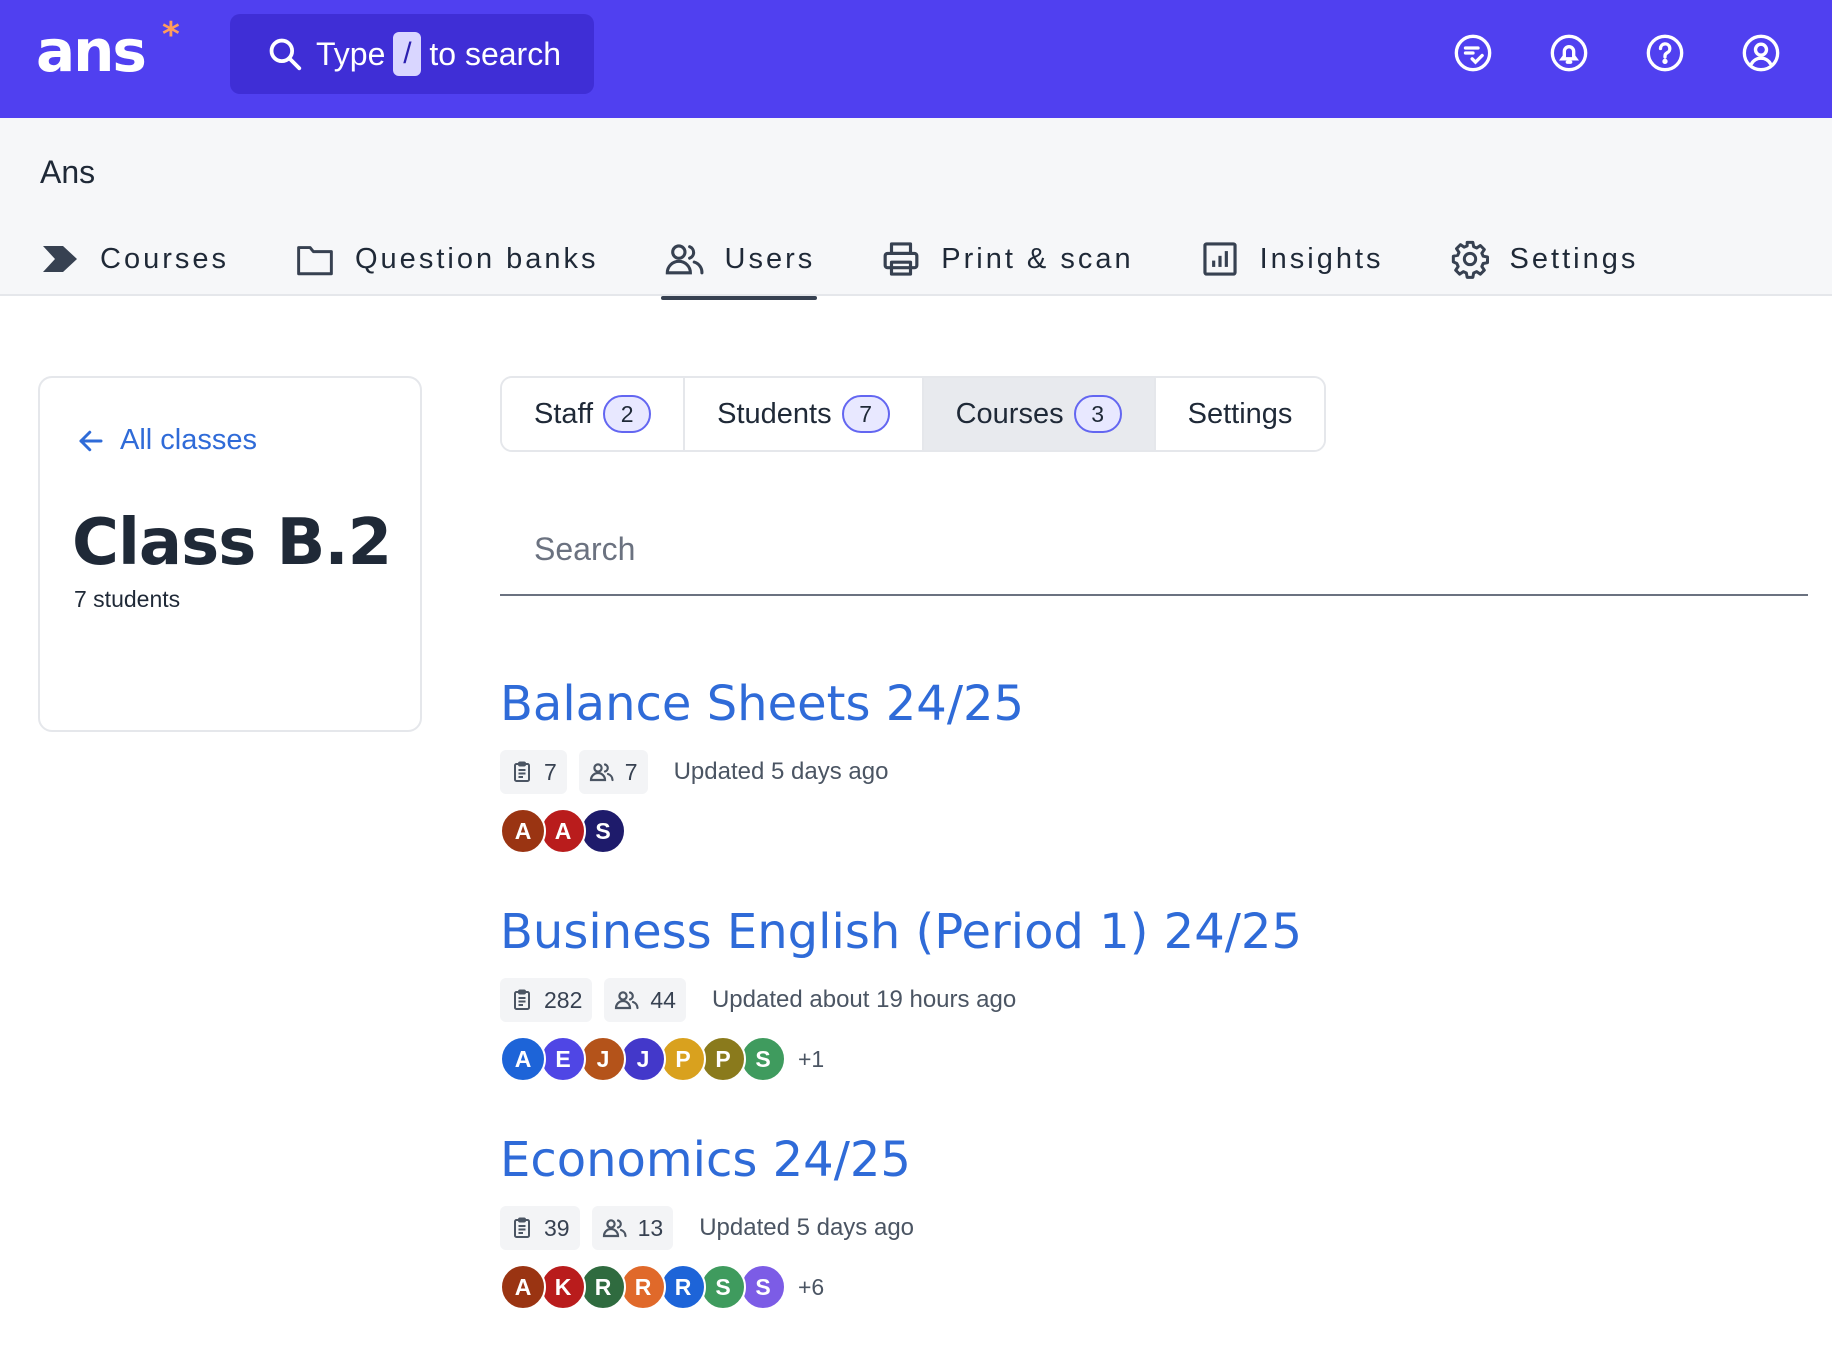 The image size is (1832, 1358). I want to click on global-search: Type / to search, so click(412, 54).